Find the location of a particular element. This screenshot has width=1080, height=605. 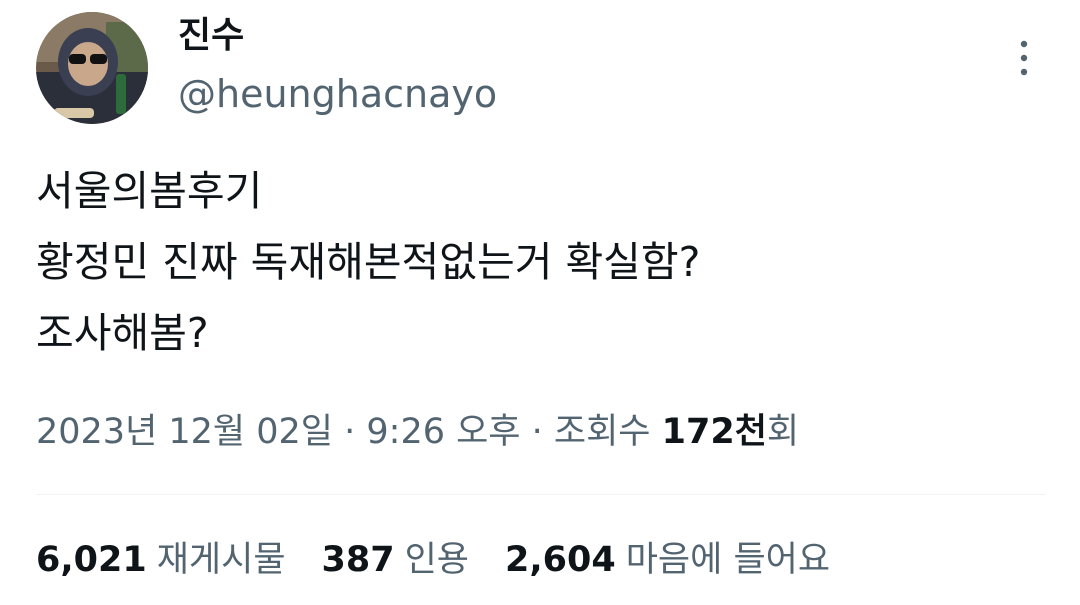

avatar-image is located at coordinates (92, 68).